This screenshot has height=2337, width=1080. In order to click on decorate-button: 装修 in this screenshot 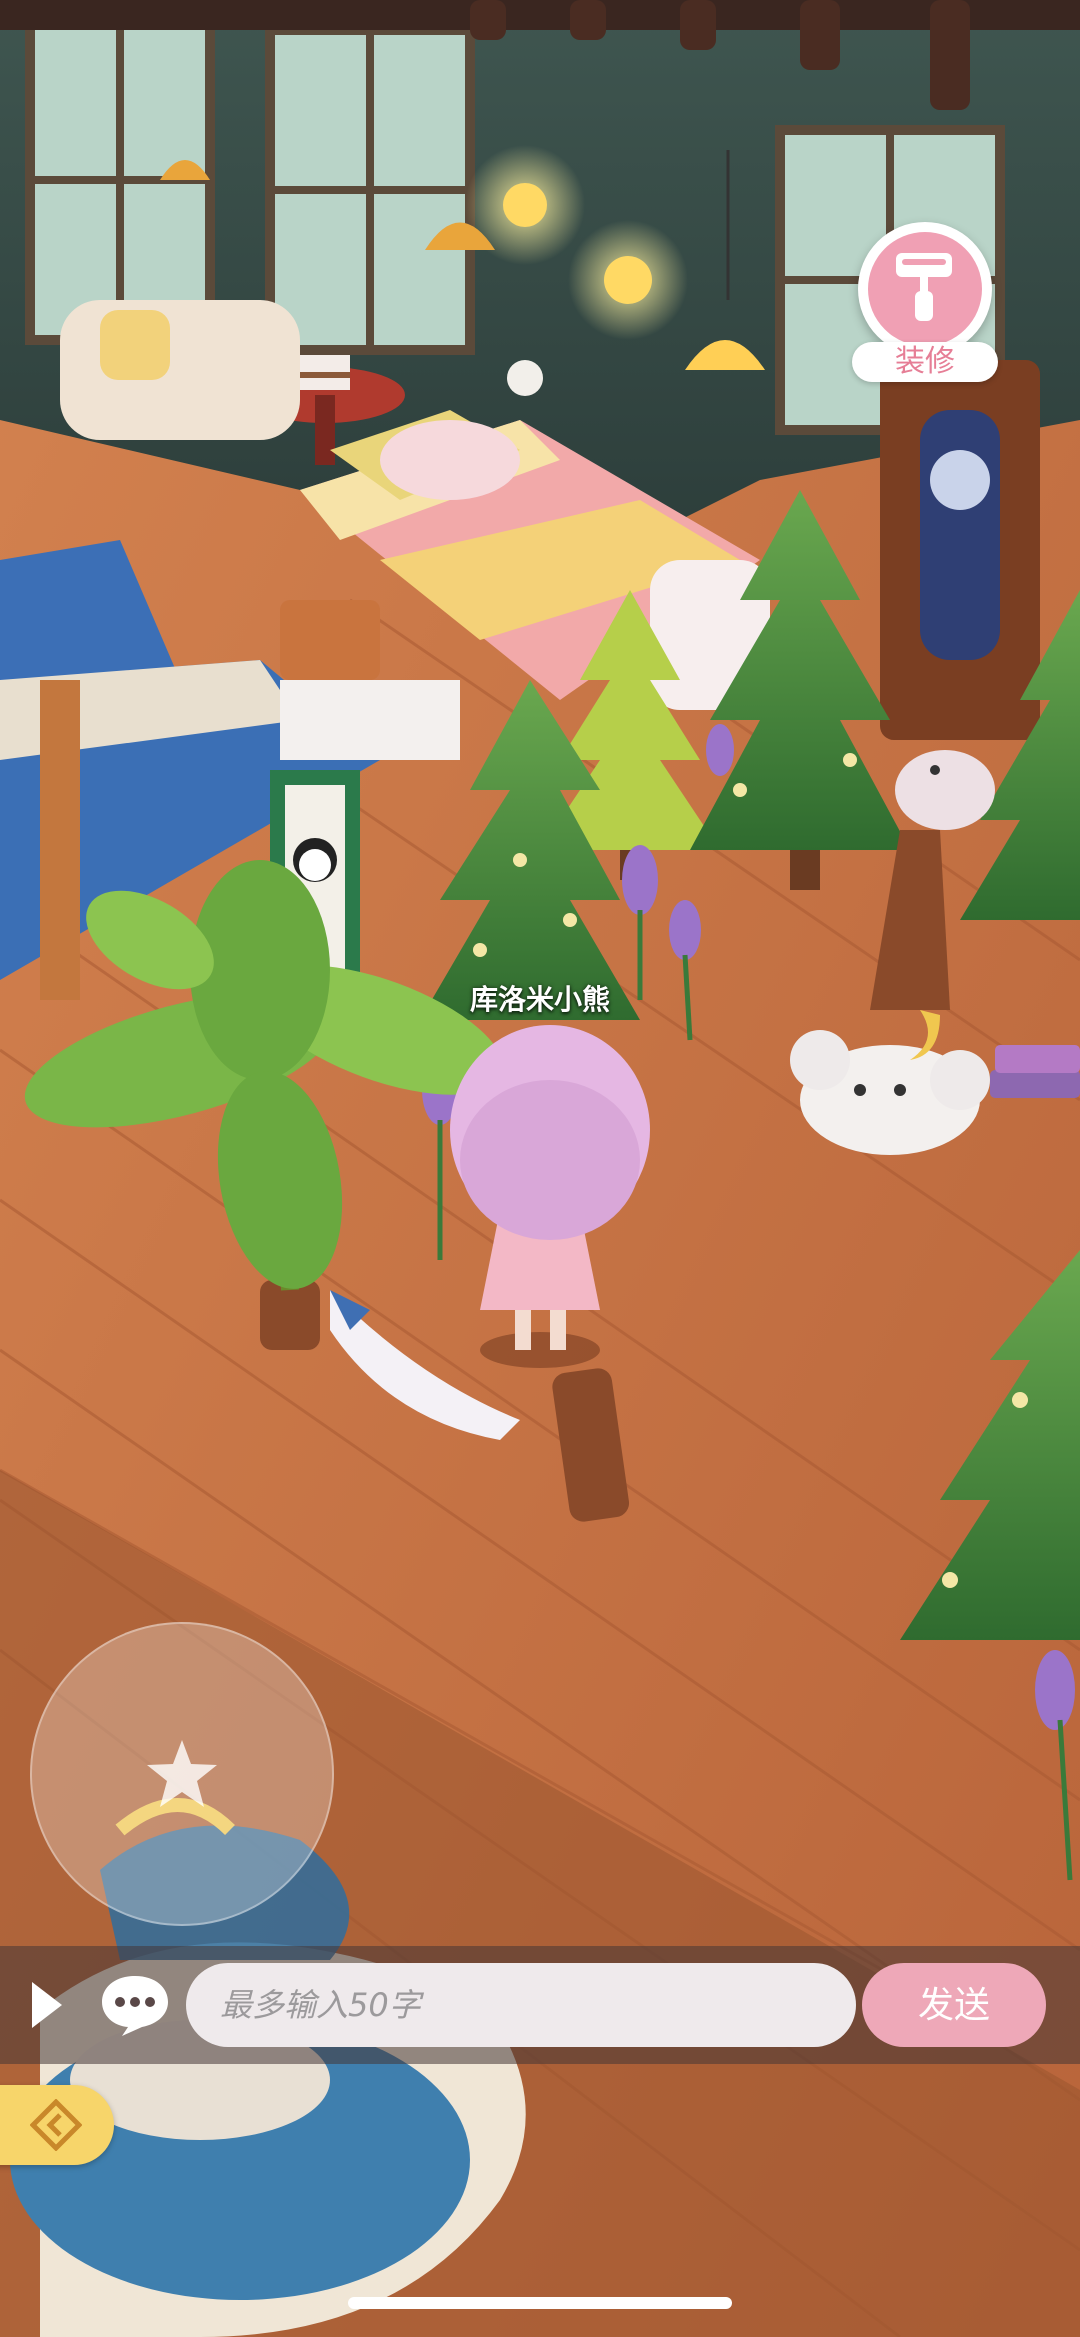, I will do `click(925, 307)`.